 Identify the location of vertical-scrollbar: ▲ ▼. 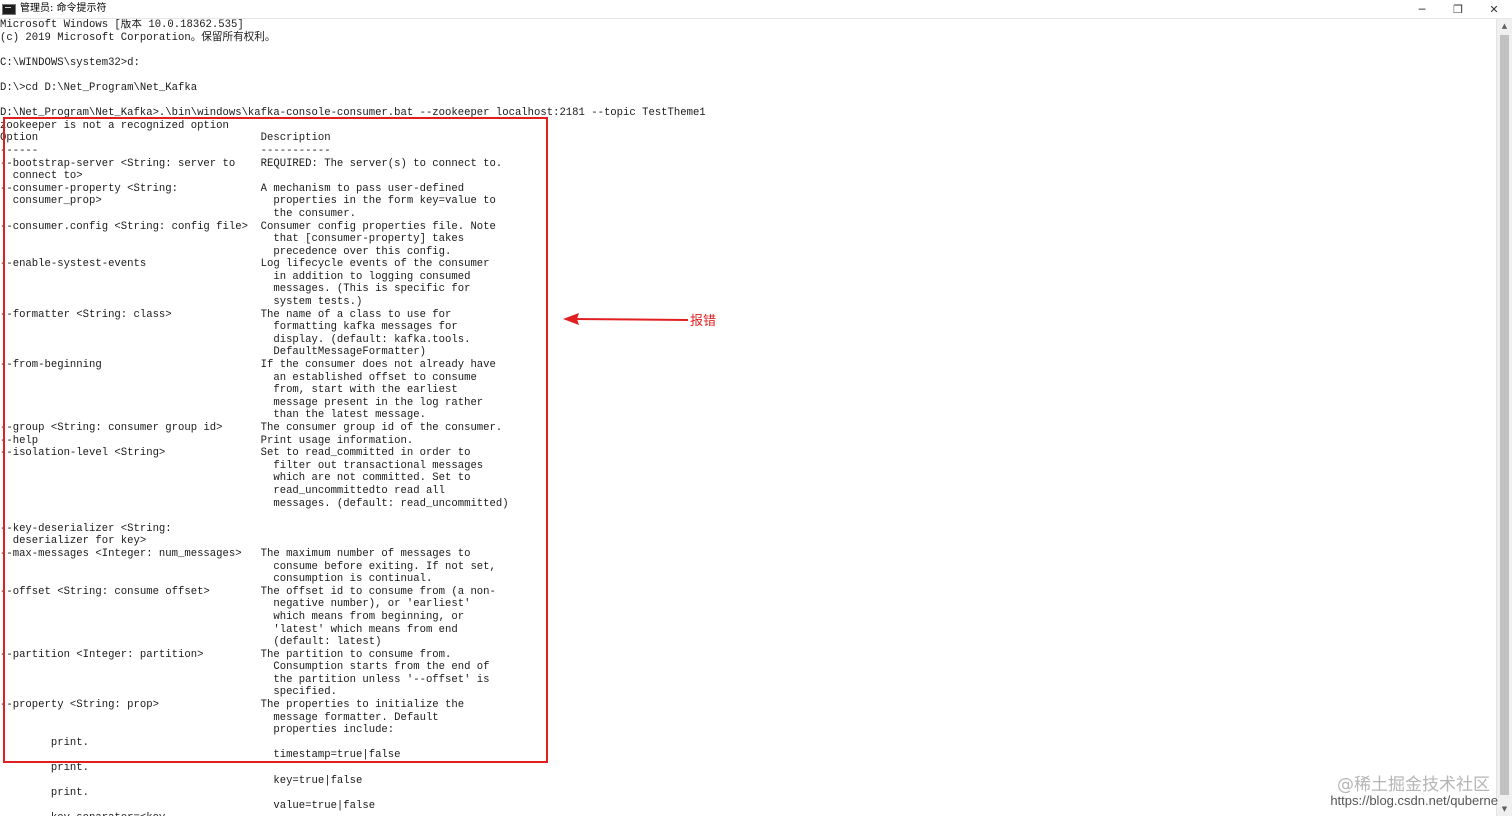
(1504, 417).